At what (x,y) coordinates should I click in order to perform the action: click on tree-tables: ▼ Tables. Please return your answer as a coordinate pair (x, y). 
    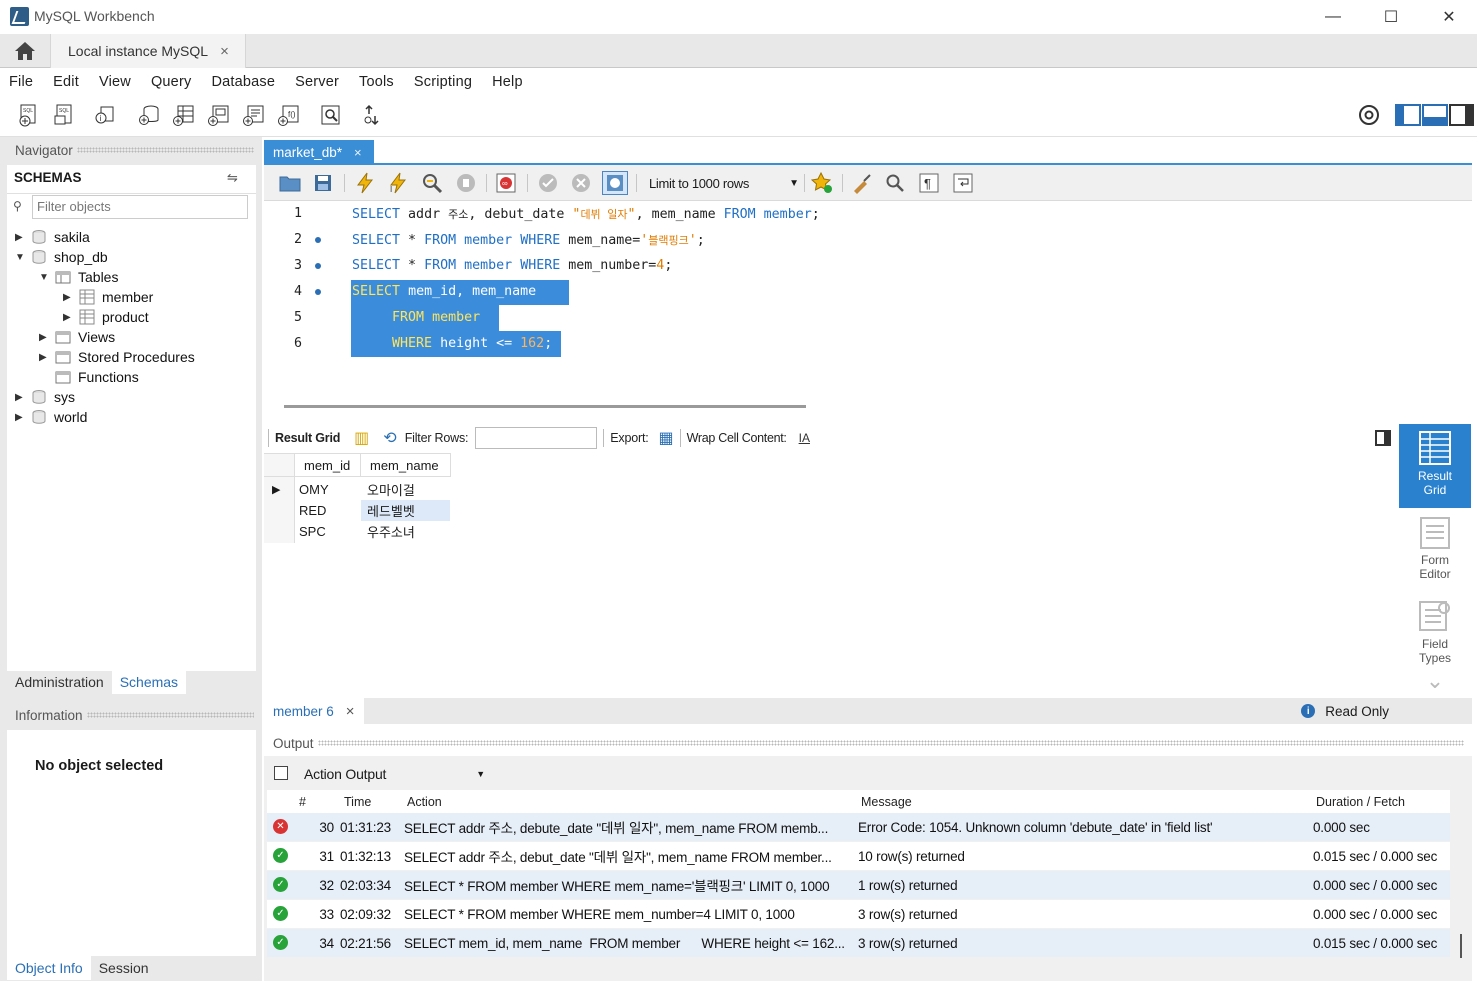
    Looking at the image, I should click on (78, 277).